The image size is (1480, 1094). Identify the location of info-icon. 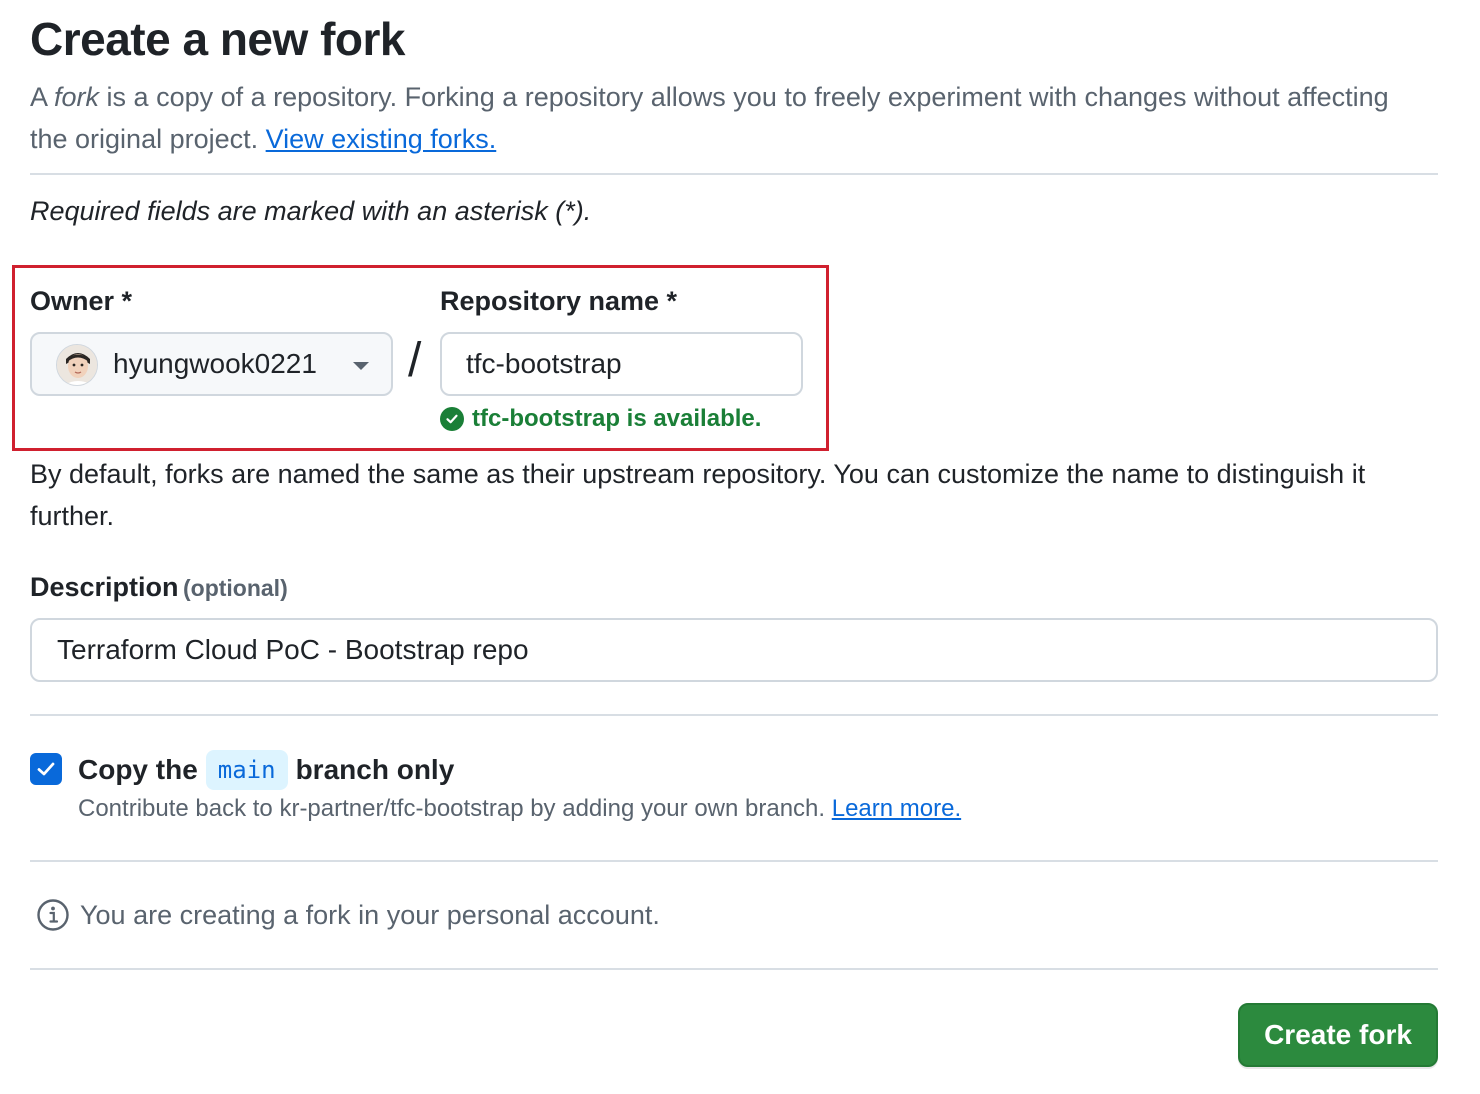
(53, 915).